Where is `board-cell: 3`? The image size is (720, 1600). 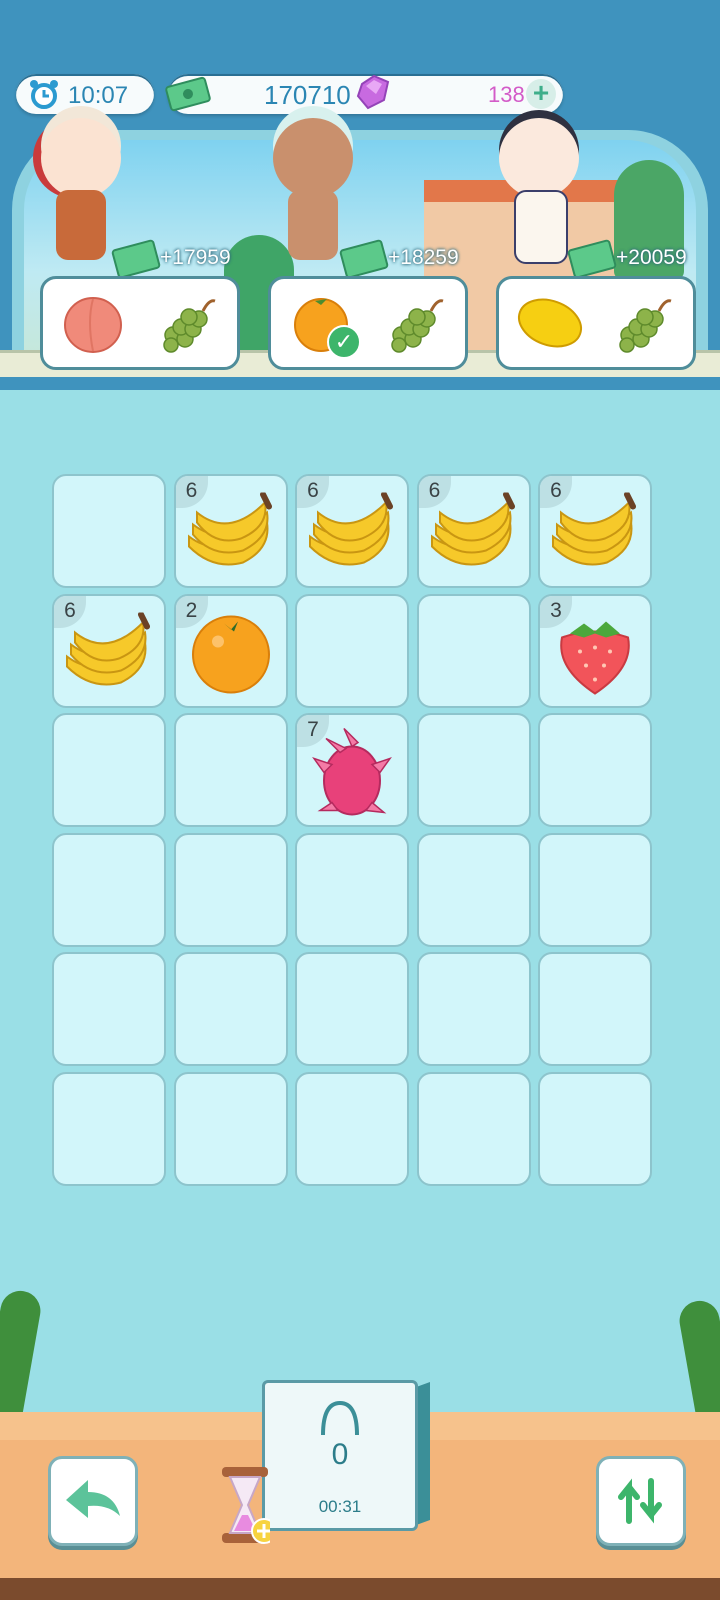
board-cell: 3 is located at coordinates (595, 650).